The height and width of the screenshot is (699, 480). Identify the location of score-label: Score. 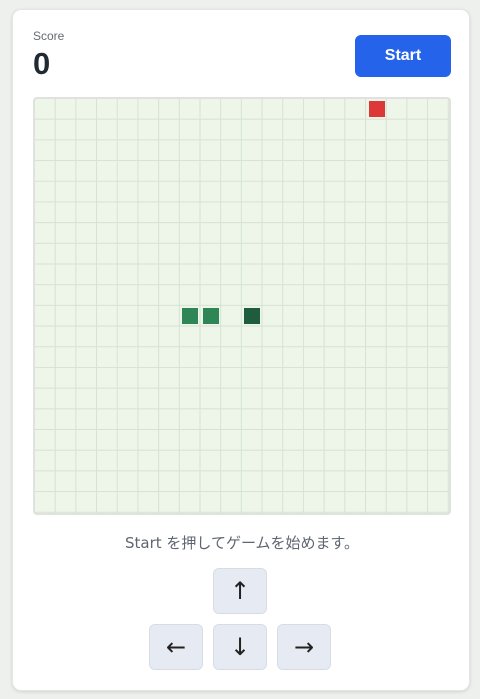
(49, 36).